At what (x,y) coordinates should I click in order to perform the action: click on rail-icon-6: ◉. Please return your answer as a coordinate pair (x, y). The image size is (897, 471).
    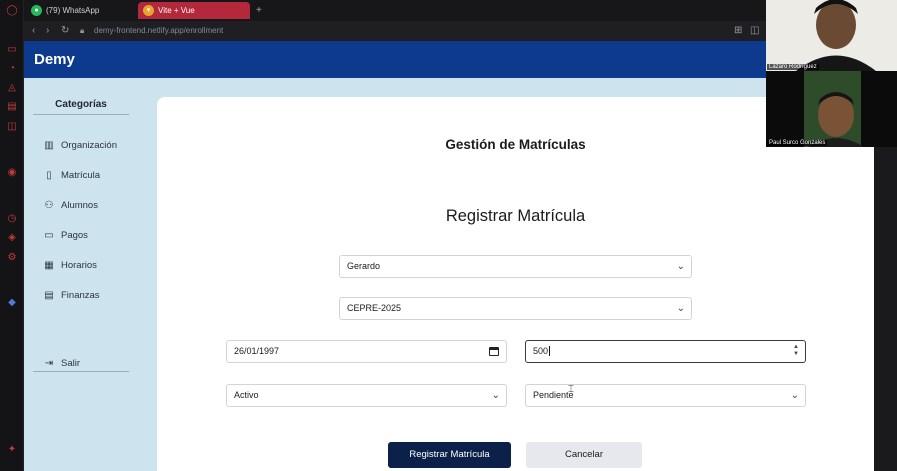
    Looking at the image, I should click on (12, 173).